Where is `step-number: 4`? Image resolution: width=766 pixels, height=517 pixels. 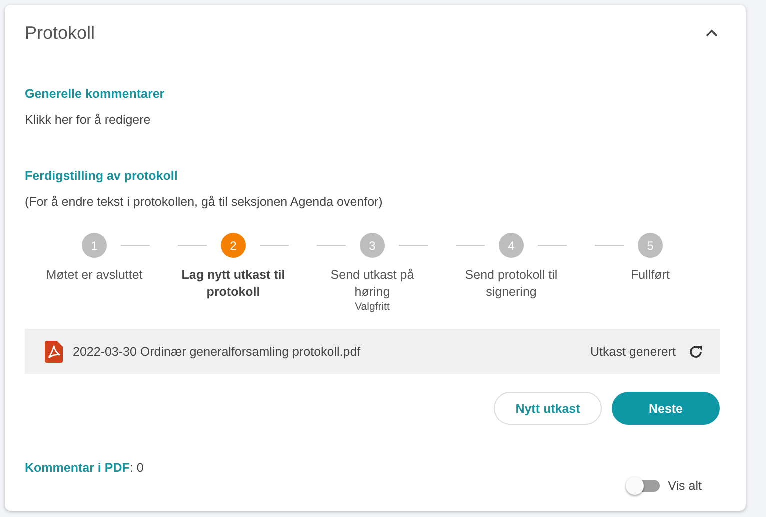
step-number: 4 is located at coordinates (511, 245).